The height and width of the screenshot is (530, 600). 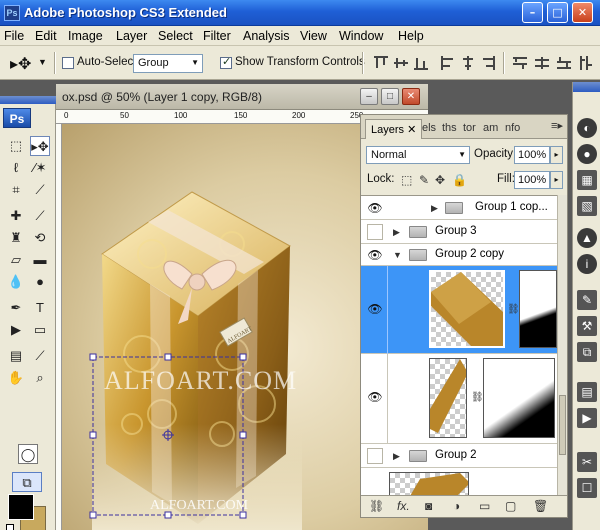 What do you see at coordinates (16, 190) in the screenshot?
I see `crop-tool-icon: ⌗` at bounding box center [16, 190].